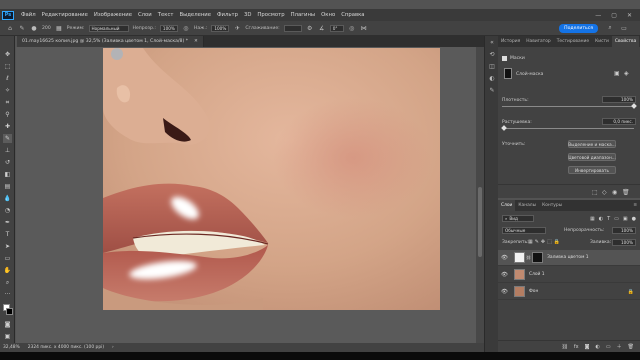  Describe the element at coordinates (7, 162) in the screenshot. I see `history-brush-tool-icon: ↺` at that location.